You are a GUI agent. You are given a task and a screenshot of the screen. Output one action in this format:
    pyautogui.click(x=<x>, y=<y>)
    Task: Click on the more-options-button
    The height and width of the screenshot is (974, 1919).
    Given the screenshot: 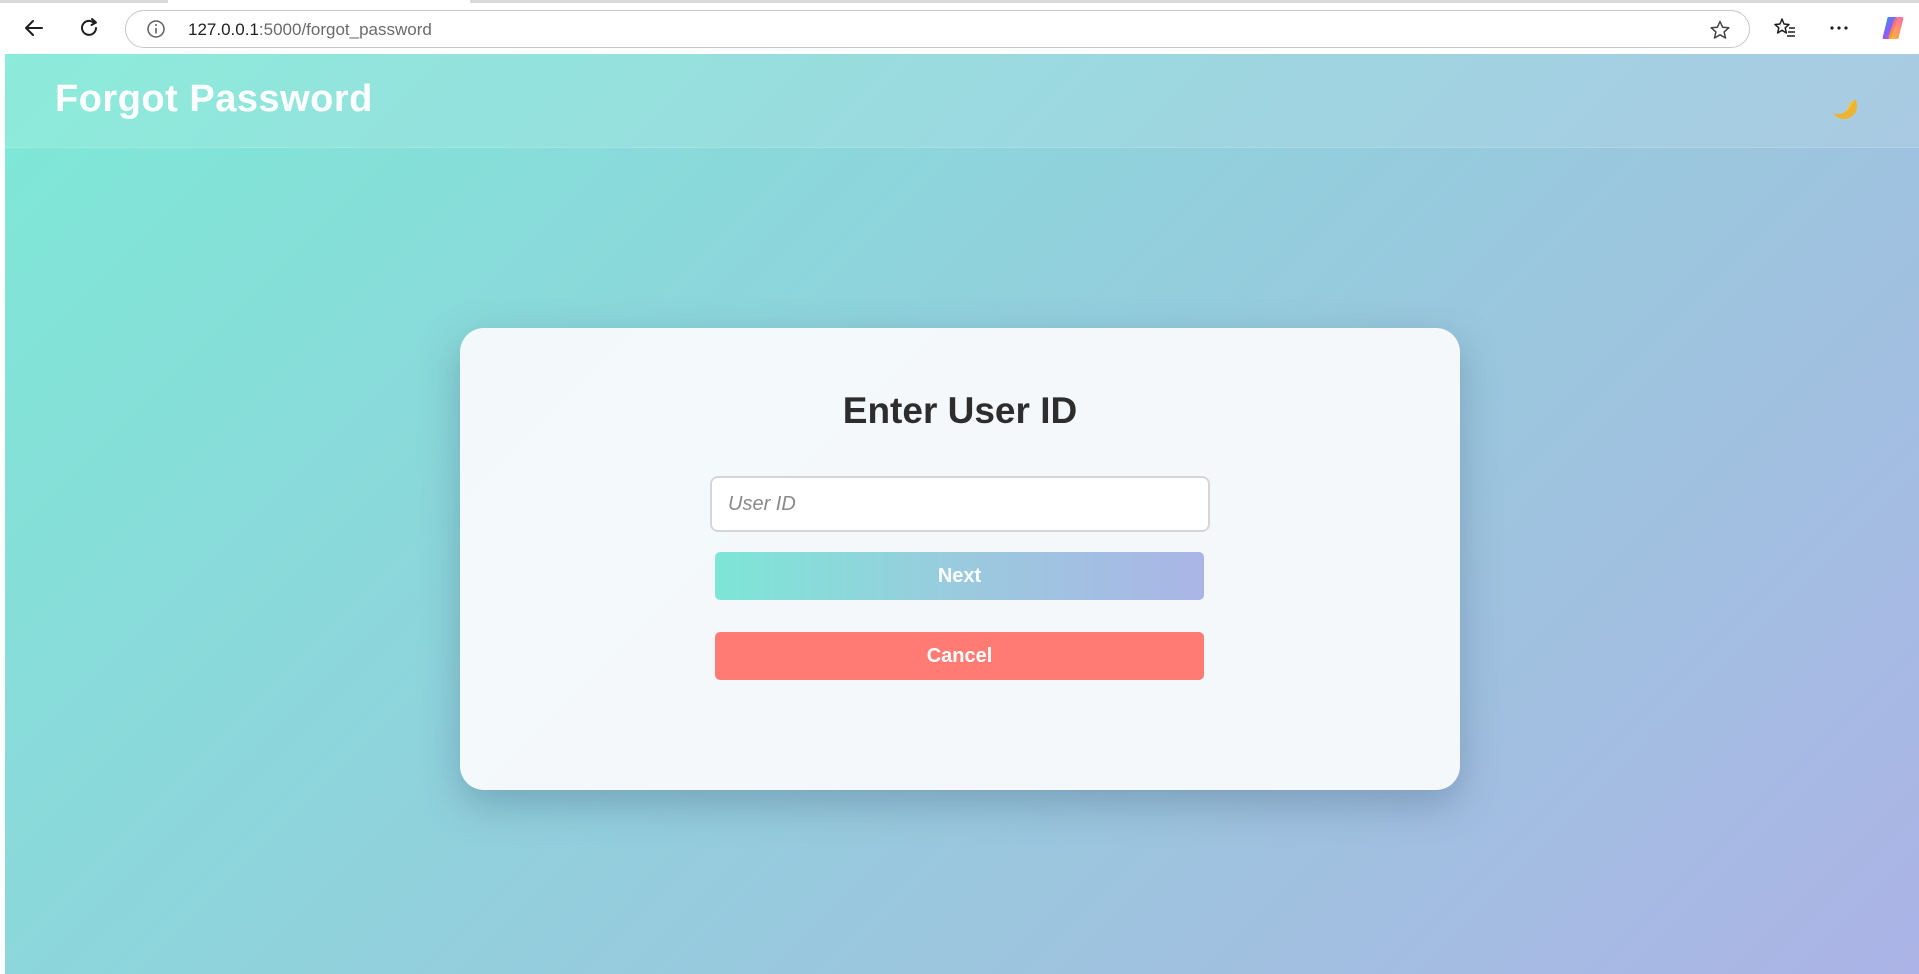 What is the action you would take?
    pyautogui.click(x=1839, y=28)
    